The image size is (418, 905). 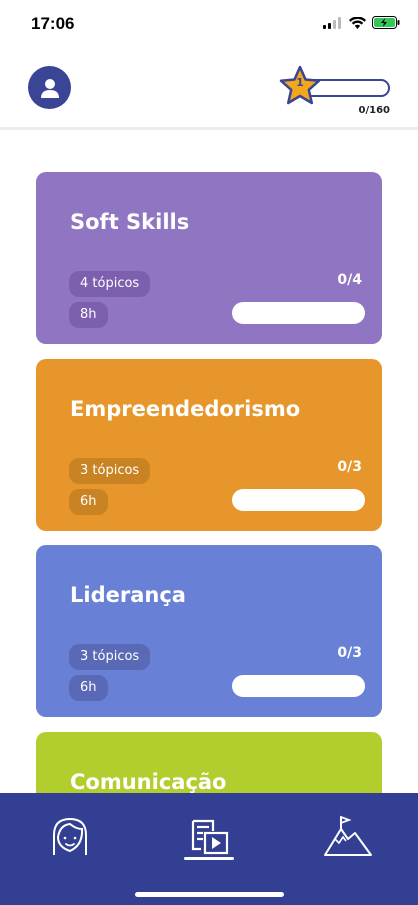 What do you see at coordinates (349, 280) in the screenshot?
I see `progress-count: 0/4` at bounding box center [349, 280].